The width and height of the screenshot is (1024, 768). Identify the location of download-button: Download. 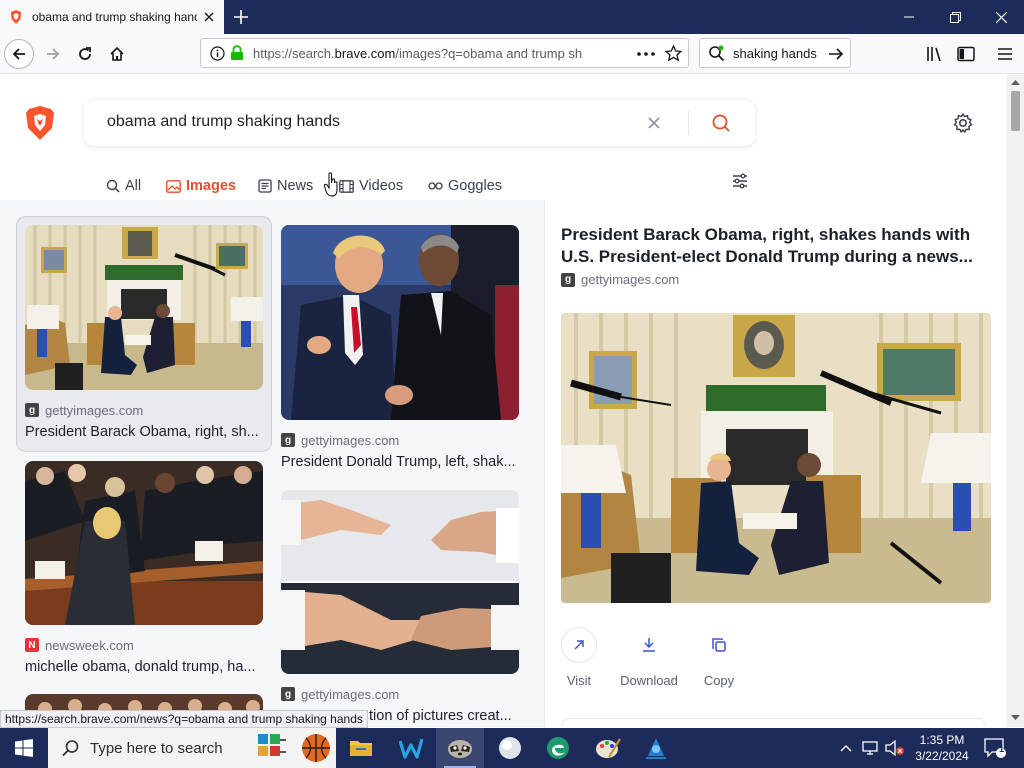
(649, 657).